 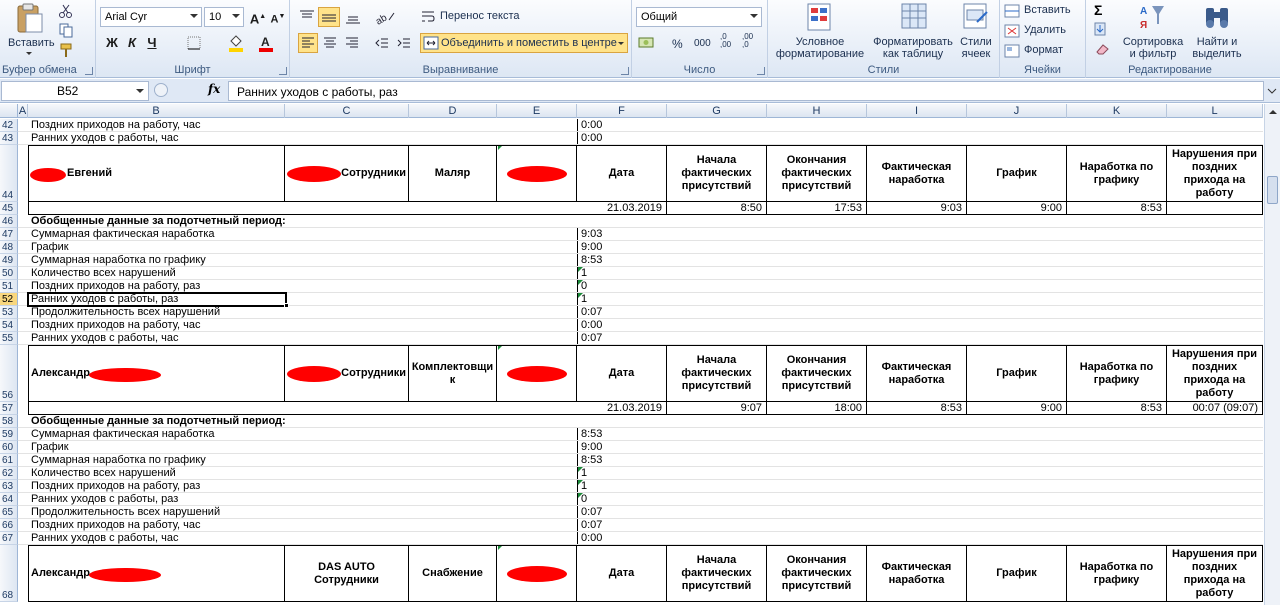 What do you see at coordinates (66, 50) in the screenshot?
I see `format-painter-button` at bounding box center [66, 50].